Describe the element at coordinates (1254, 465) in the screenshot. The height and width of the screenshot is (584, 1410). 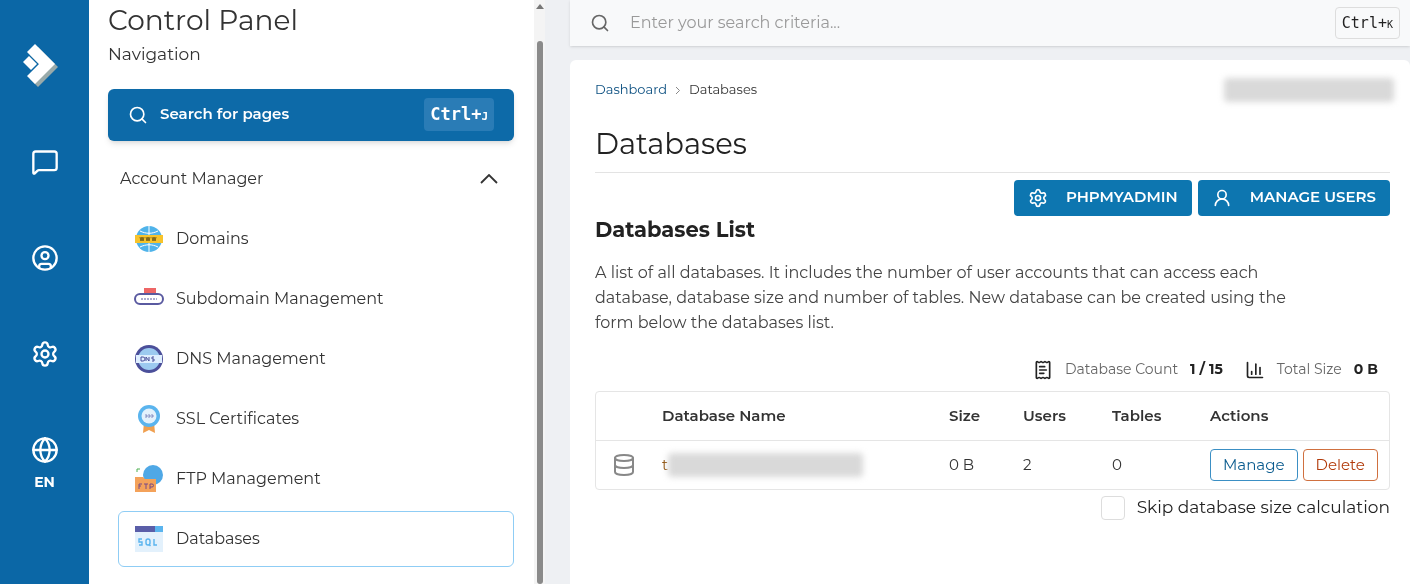
I see `manage-button: Manage` at that location.